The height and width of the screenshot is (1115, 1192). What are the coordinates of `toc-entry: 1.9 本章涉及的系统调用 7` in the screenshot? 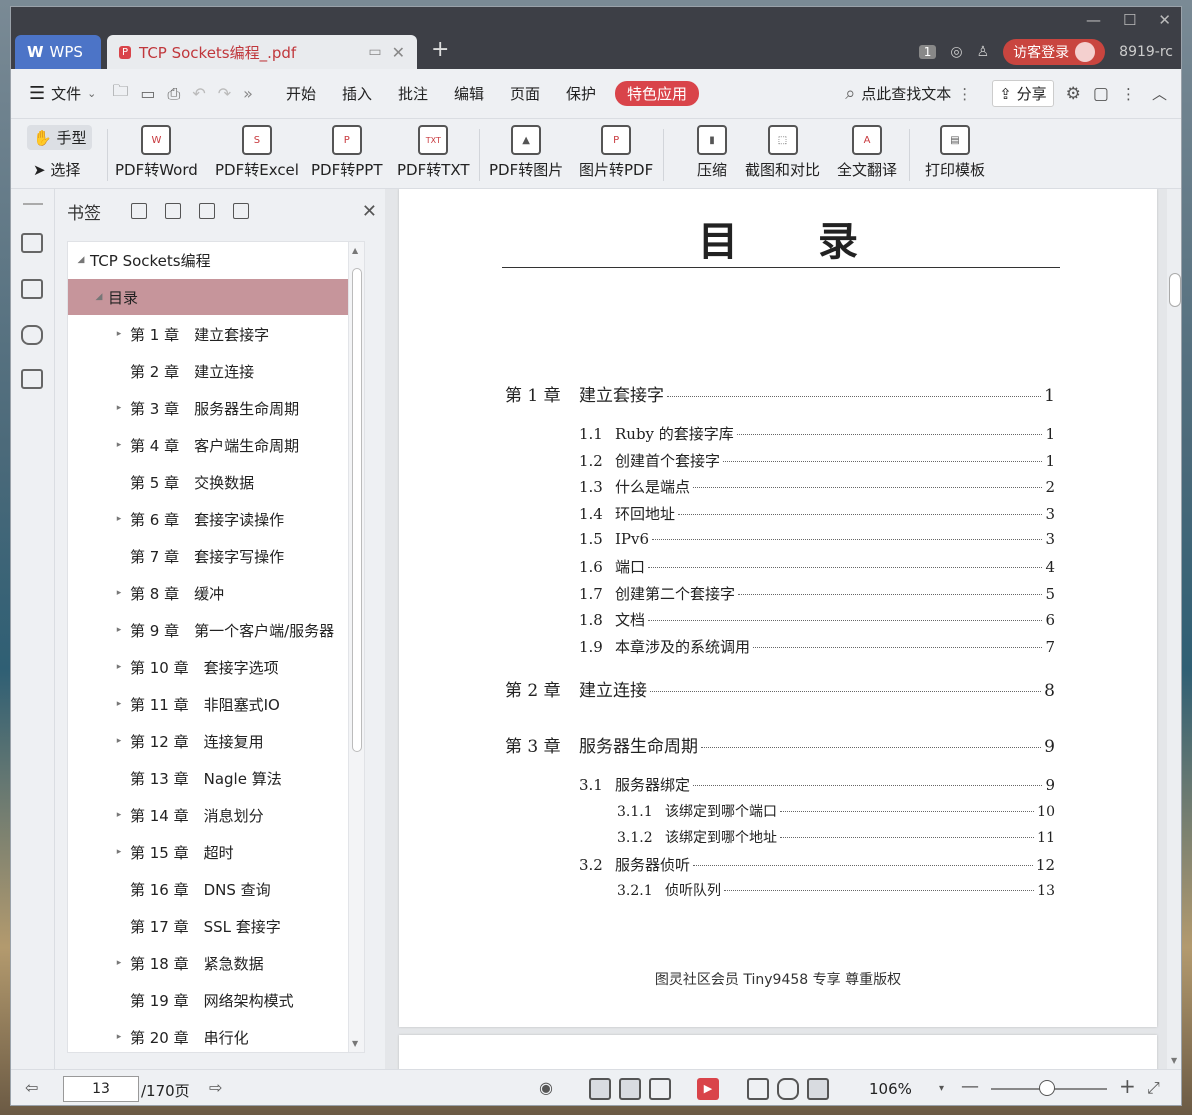 It's located at (817, 646).